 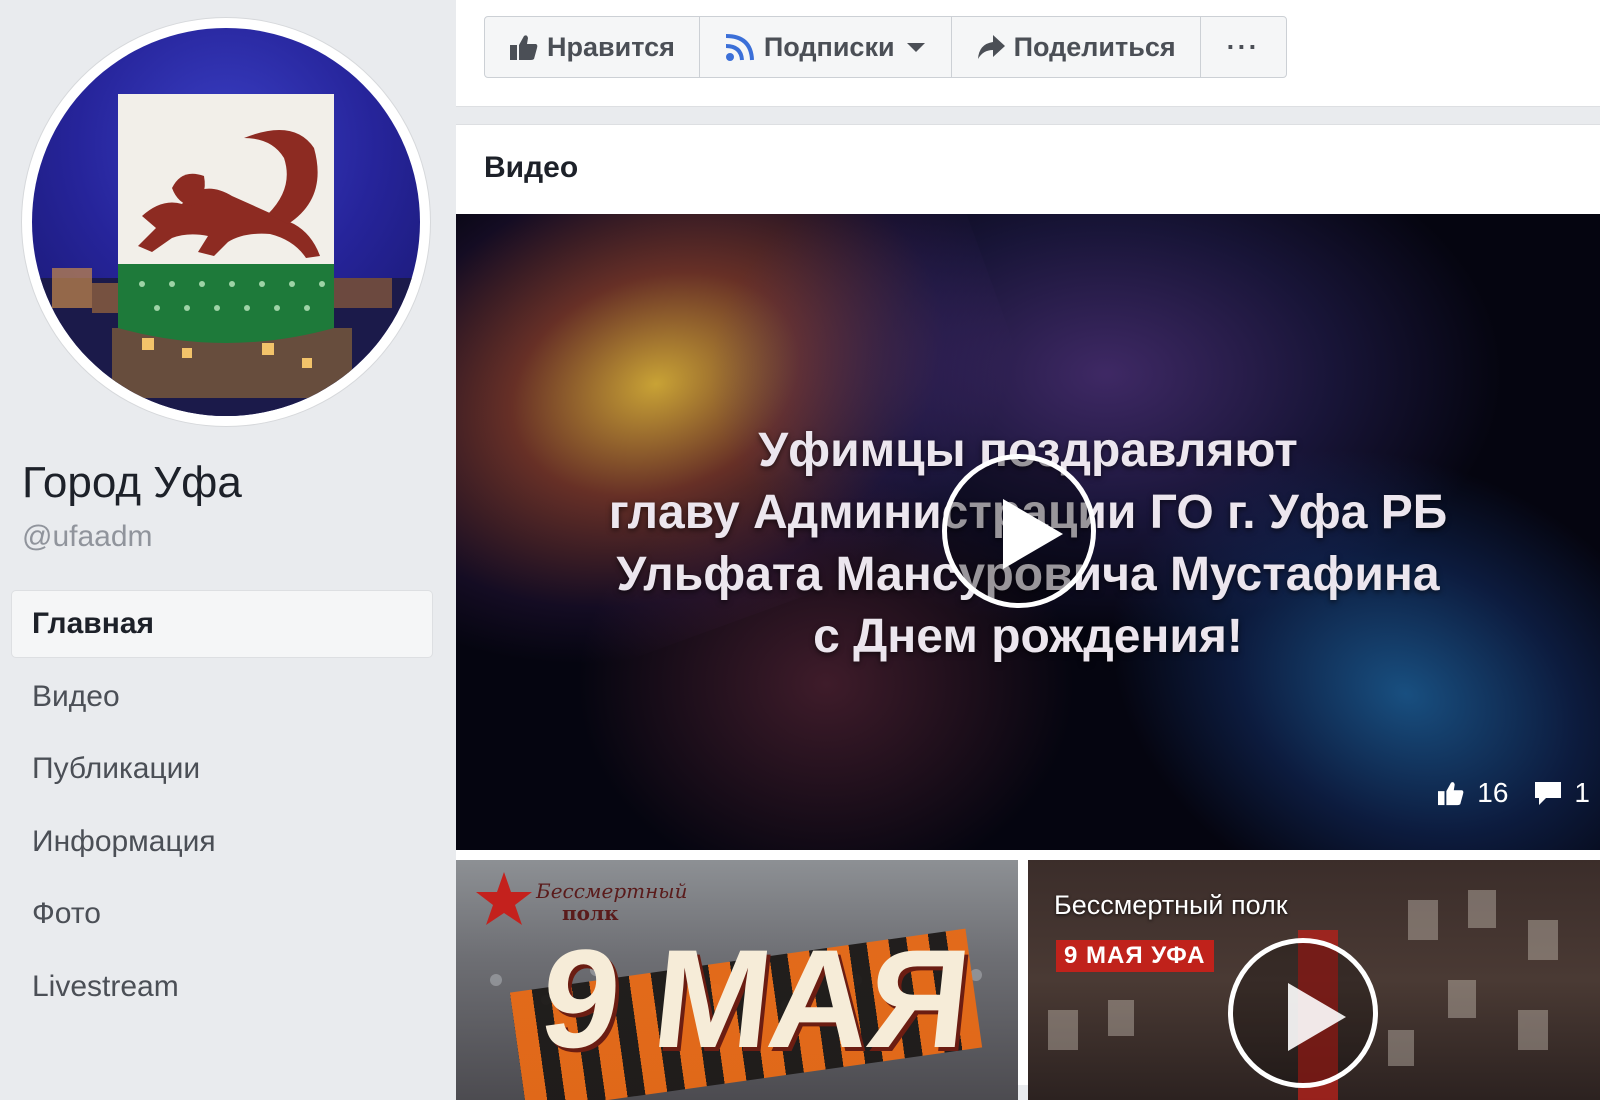 I want to click on caret-down-icon, so click(x=915, y=47).